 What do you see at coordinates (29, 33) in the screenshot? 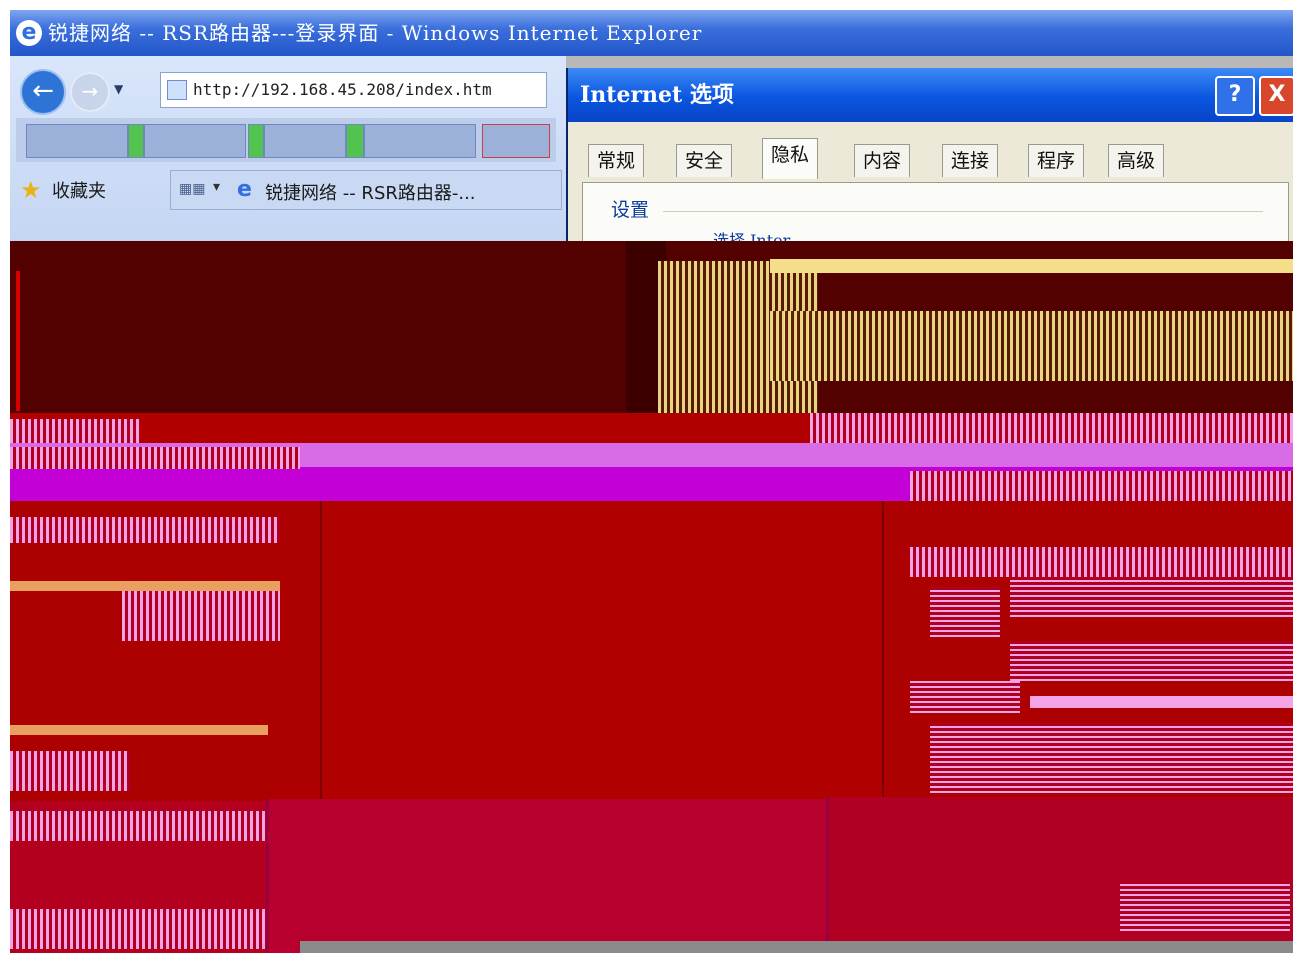
I see `ie-logo-icon: e` at bounding box center [29, 33].